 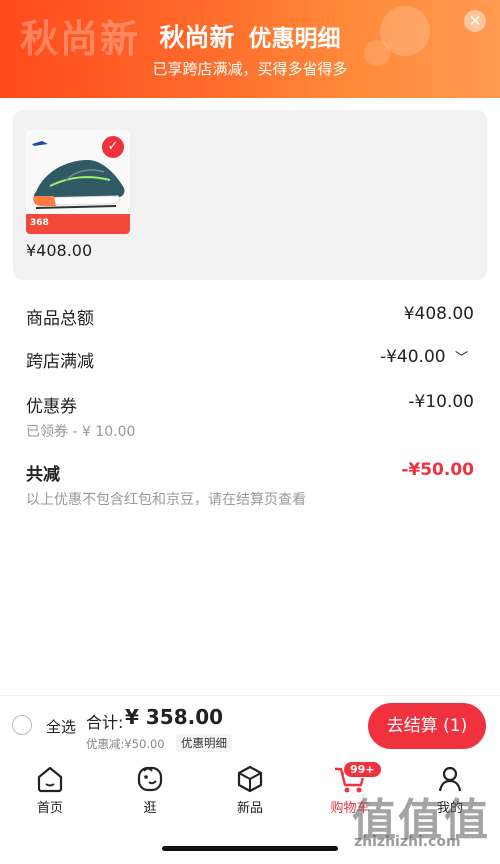 I want to click on close-icon: ✕, so click(x=475, y=21).